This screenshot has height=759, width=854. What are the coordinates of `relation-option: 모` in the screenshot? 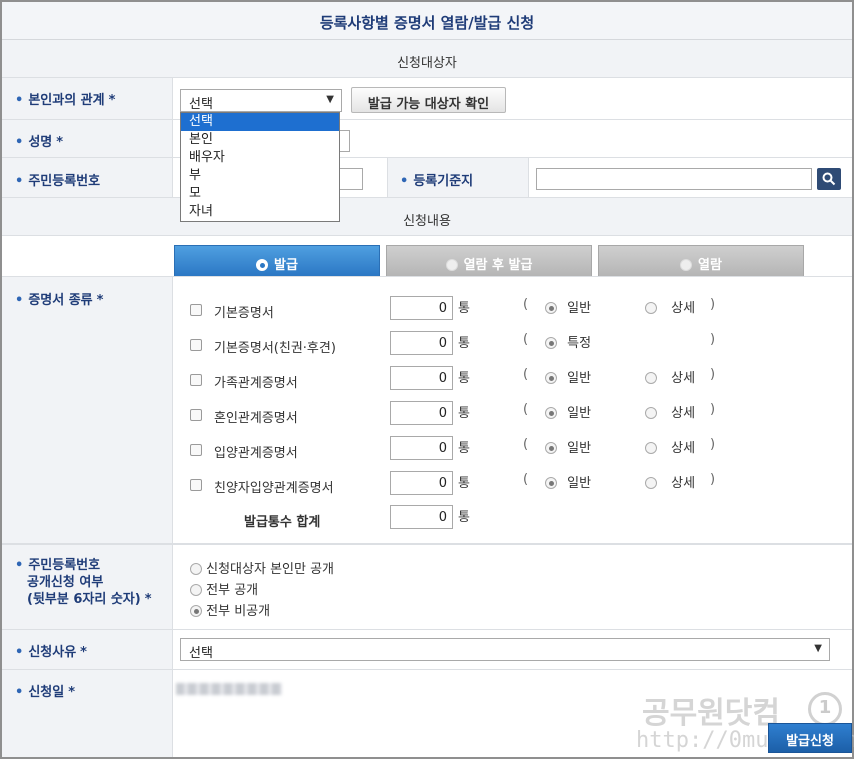 It's located at (260, 194).